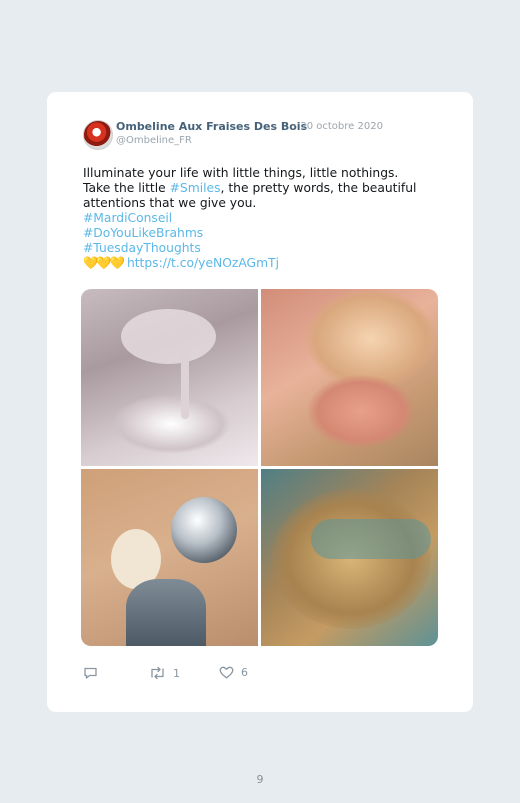 Image resolution: width=520 pixels, height=803 pixels. Describe the element at coordinates (260, 779) in the screenshot. I see `page-number: 9` at that location.